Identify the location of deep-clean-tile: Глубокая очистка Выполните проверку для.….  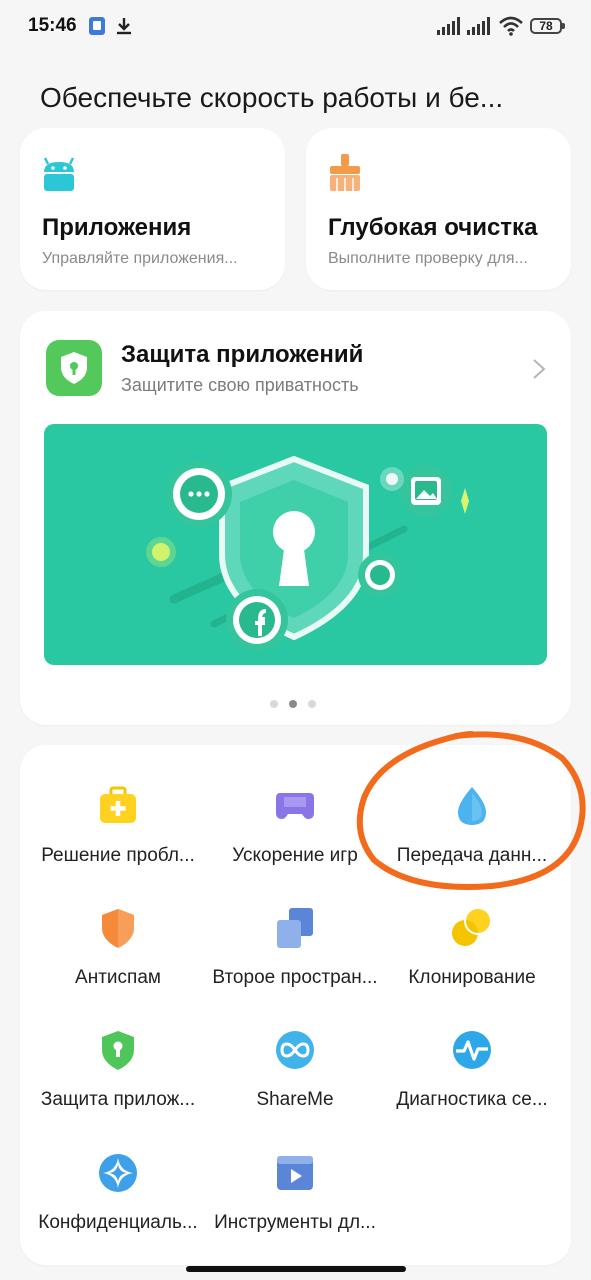
(438, 209).